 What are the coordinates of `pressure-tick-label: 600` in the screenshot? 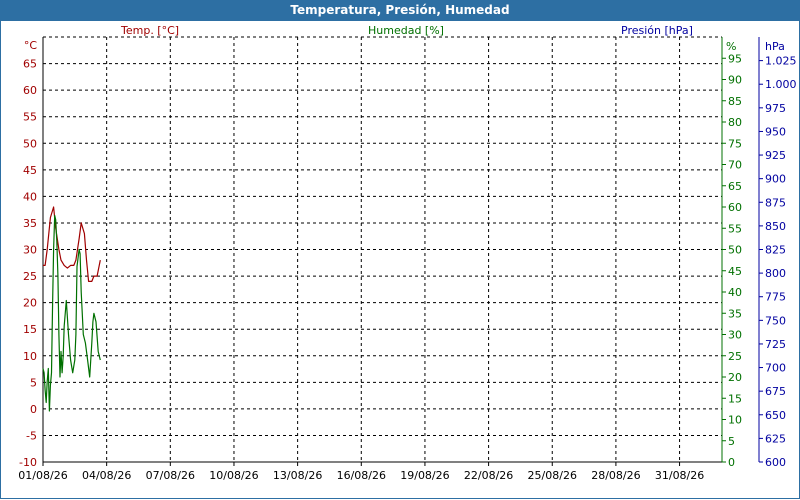 It's located at (775, 462).